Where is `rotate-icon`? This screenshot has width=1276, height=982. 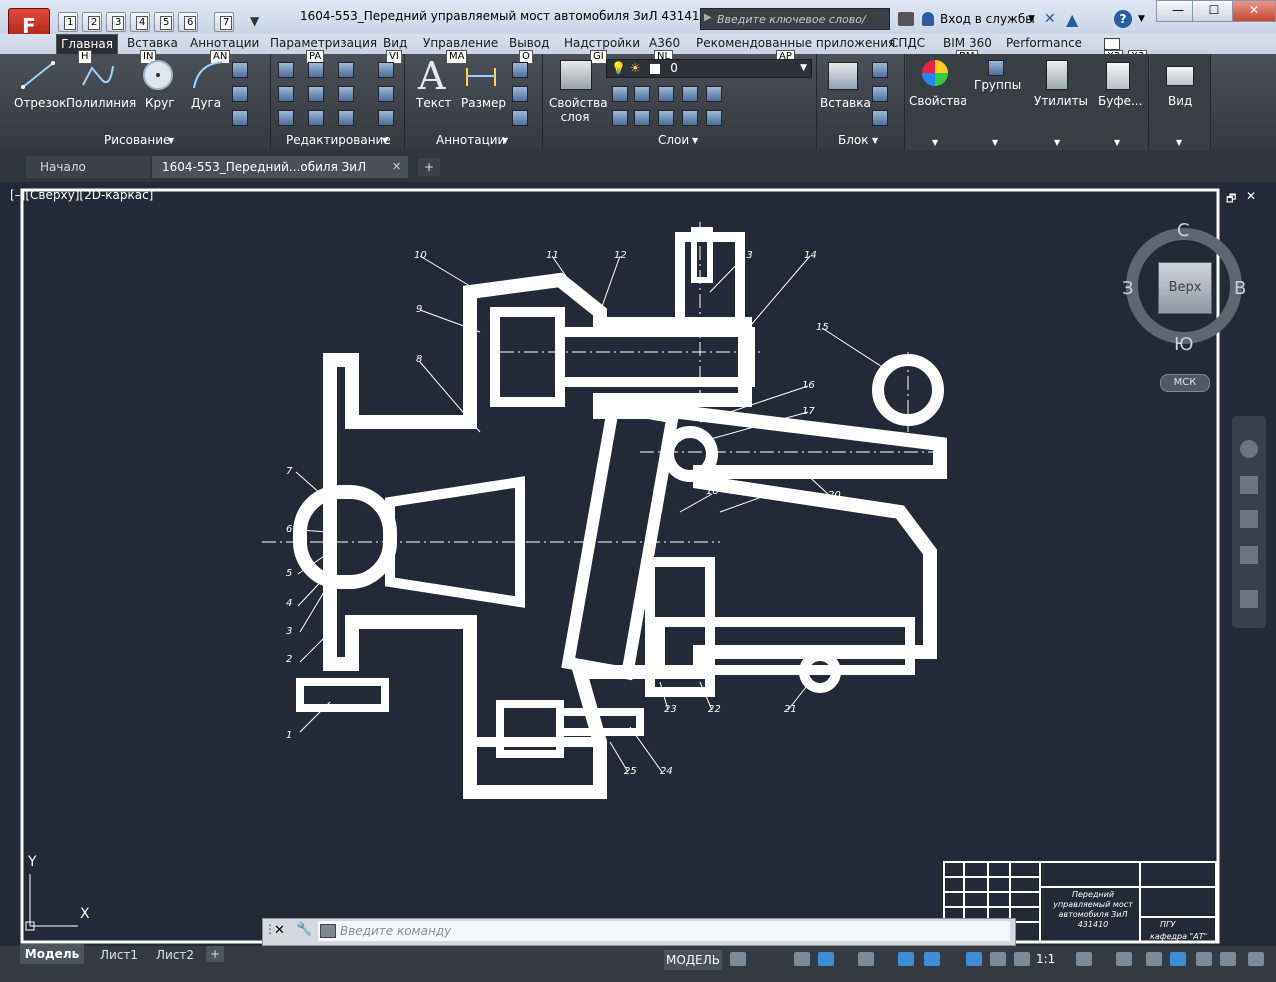
rotate-icon is located at coordinates (316, 70).